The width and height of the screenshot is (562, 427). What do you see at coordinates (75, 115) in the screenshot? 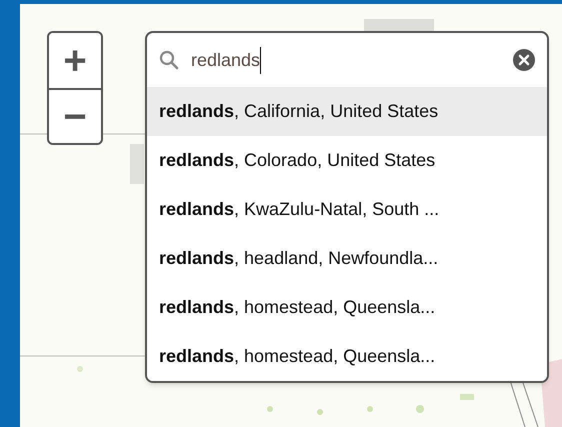
I see `zoom-out-button: −` at bounding box center [75, 115].